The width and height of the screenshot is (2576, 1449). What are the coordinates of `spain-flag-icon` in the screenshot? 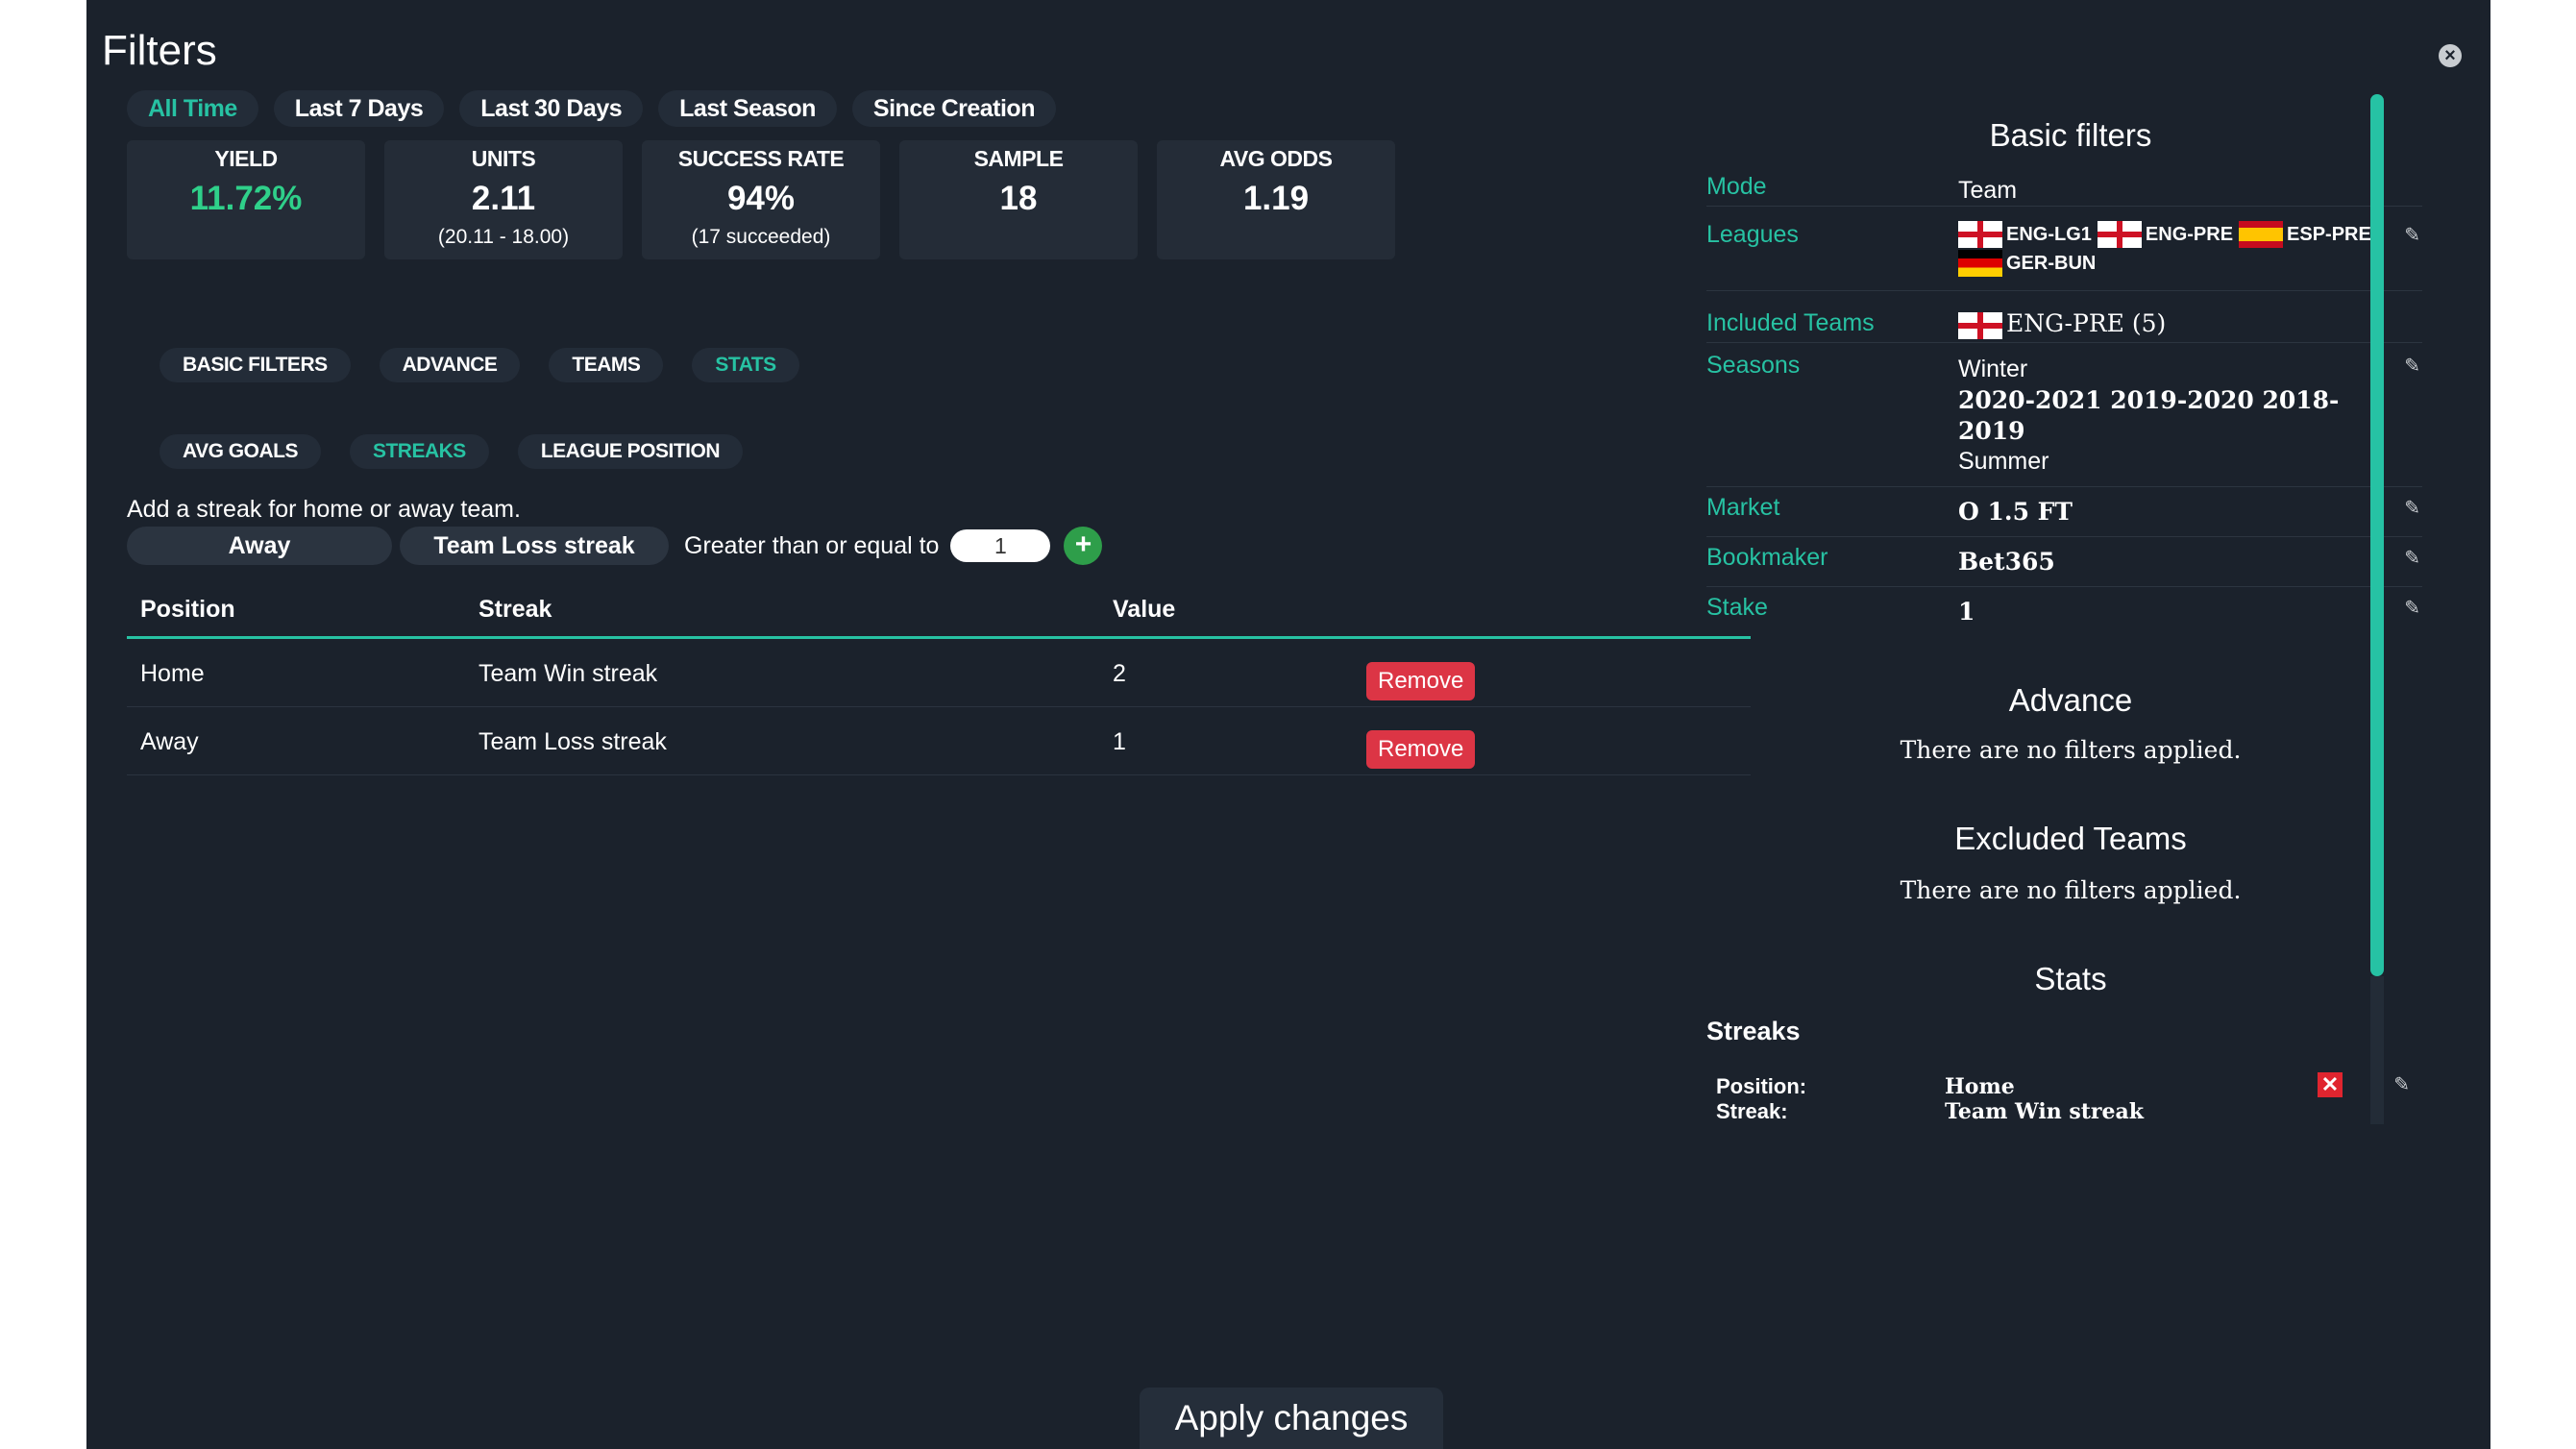 It's located at (2261, 234).